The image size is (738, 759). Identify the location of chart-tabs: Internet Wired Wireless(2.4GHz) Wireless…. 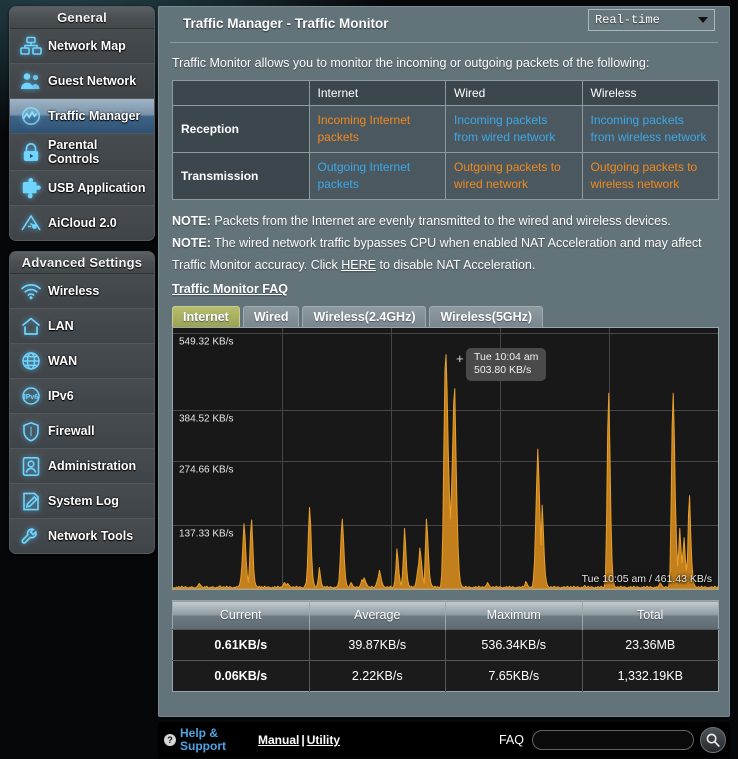
(450, 316).